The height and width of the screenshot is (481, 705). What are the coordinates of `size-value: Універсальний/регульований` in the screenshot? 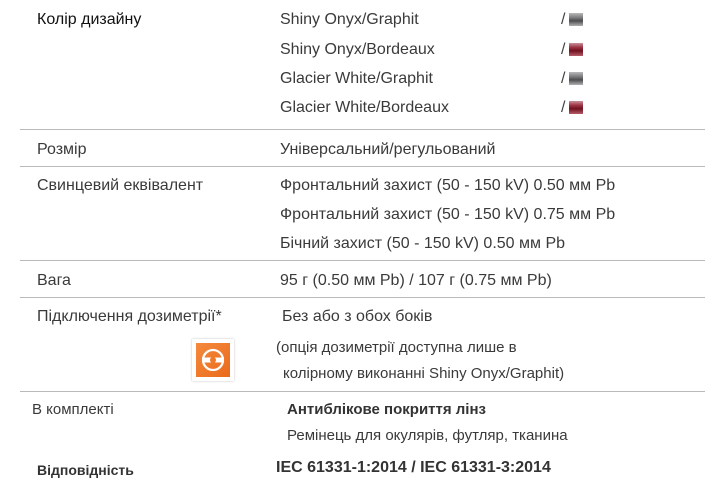 It's located at (388, 149).